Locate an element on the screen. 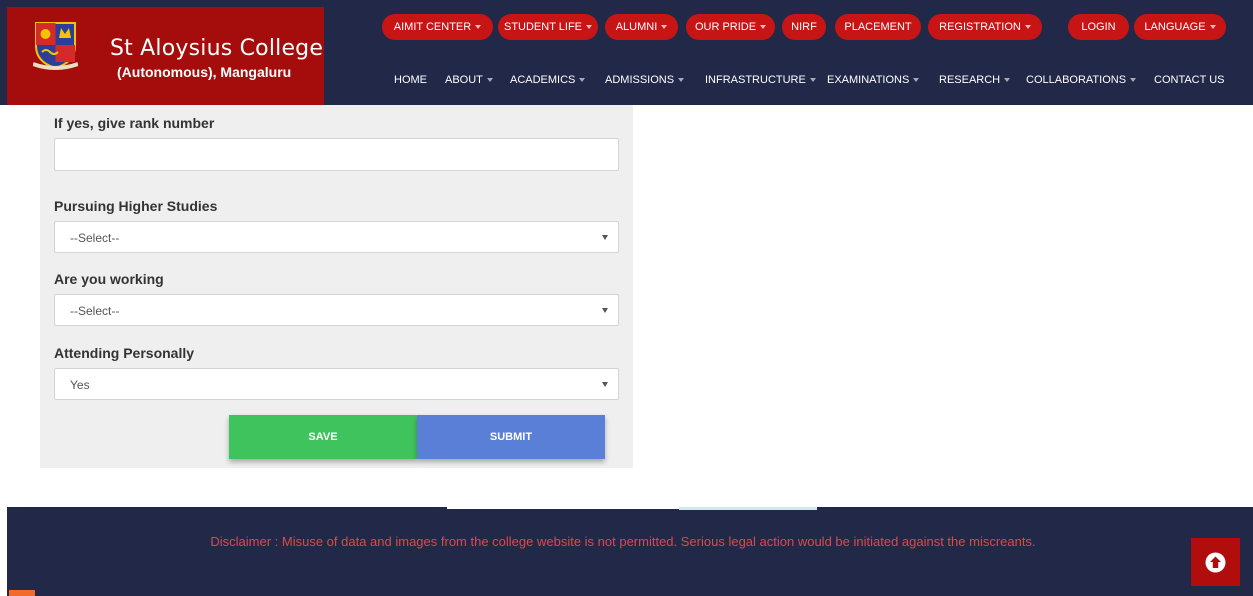 The height and width of the screenshot is (596, 1253). top-nav-label: PLACEMENT is located at coordinates (878, 27).